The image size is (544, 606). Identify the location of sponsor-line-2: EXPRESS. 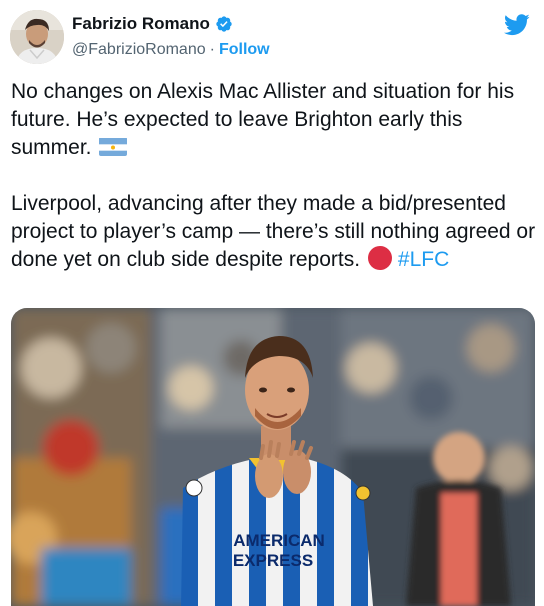
(273, 560).